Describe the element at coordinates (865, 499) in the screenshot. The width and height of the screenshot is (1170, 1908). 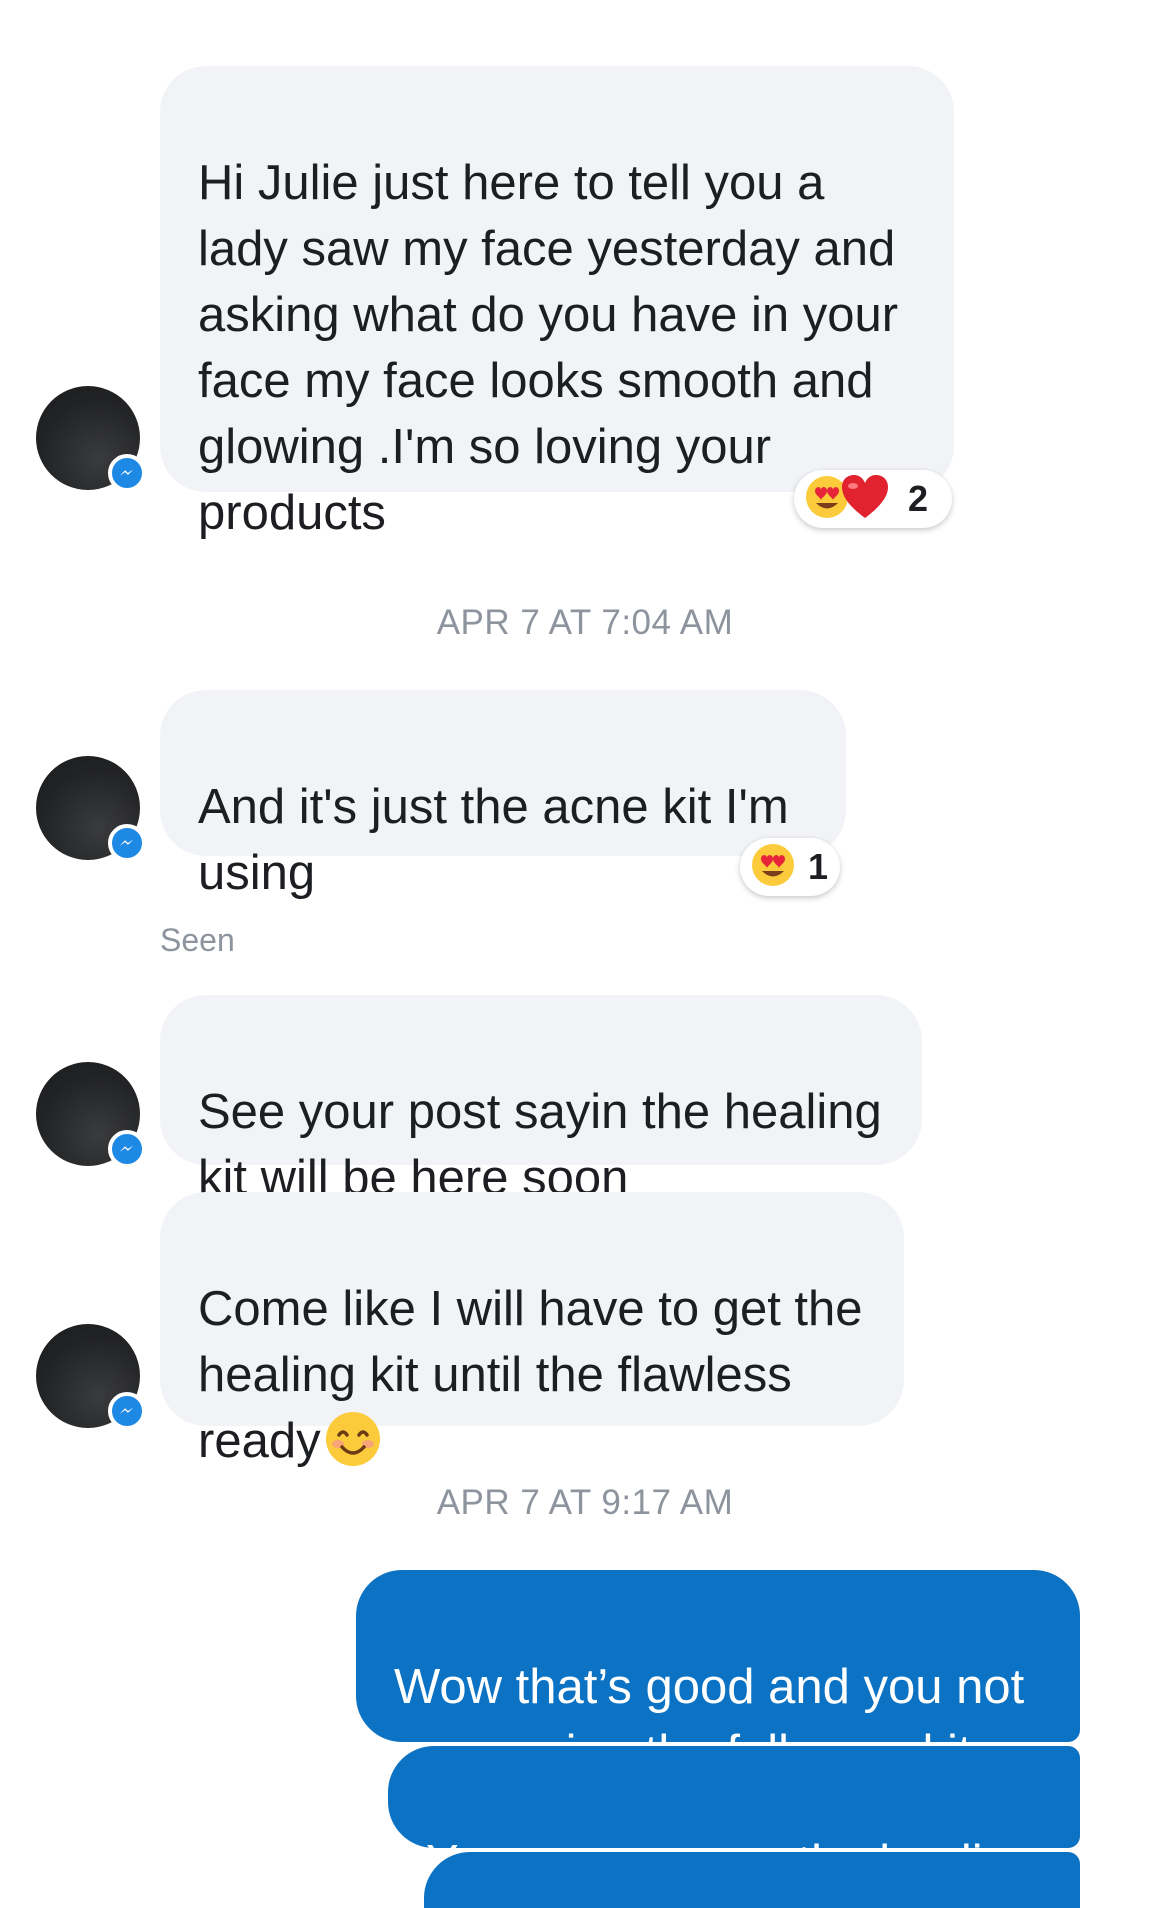
I see `red-heart-emoji-icon` at that location.